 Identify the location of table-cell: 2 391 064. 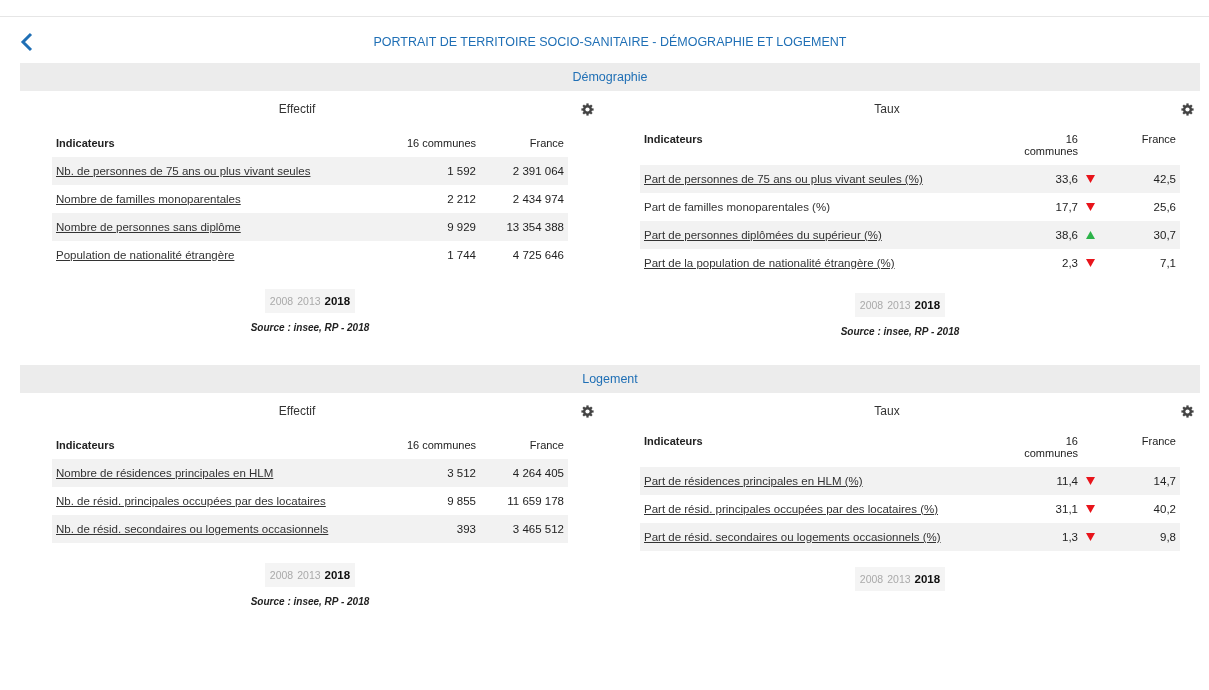
(524, 171).